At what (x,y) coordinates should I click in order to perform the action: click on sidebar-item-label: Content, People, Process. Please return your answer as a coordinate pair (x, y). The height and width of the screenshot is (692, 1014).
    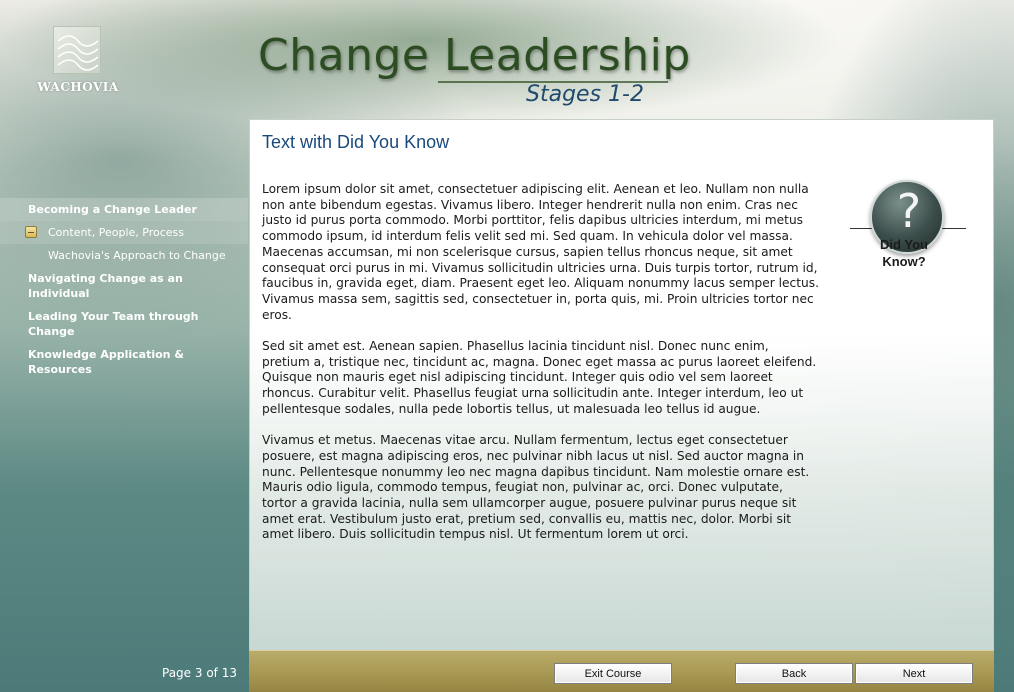
    Looking at the image, I should click on (116, 232).